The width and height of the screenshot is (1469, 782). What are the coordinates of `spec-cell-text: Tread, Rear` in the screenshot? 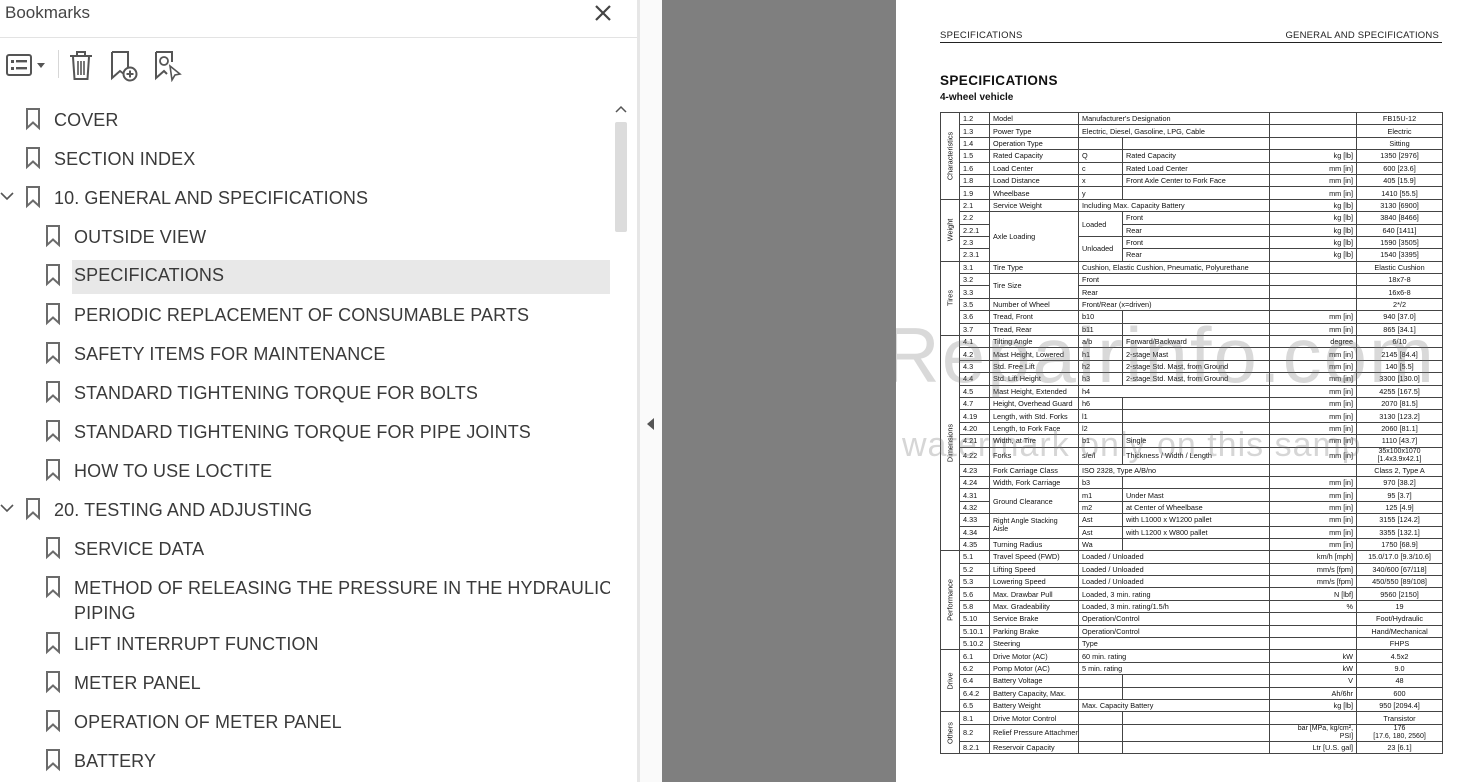 It's located at (1012, 329).